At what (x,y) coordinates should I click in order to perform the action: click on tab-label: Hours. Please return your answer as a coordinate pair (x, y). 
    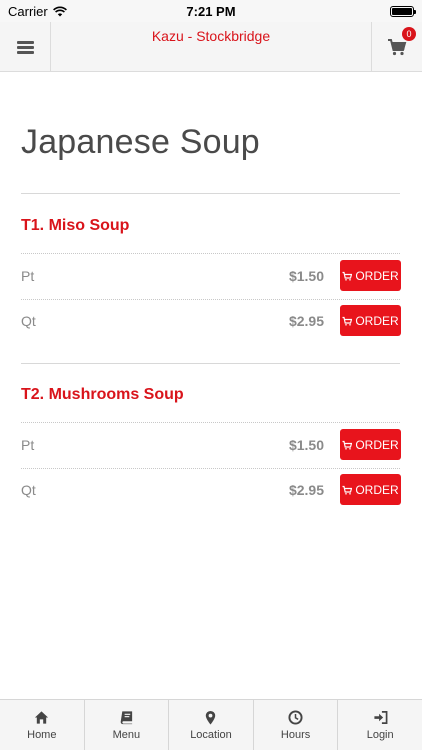
    Looking at the image, I should click on (295, 734).